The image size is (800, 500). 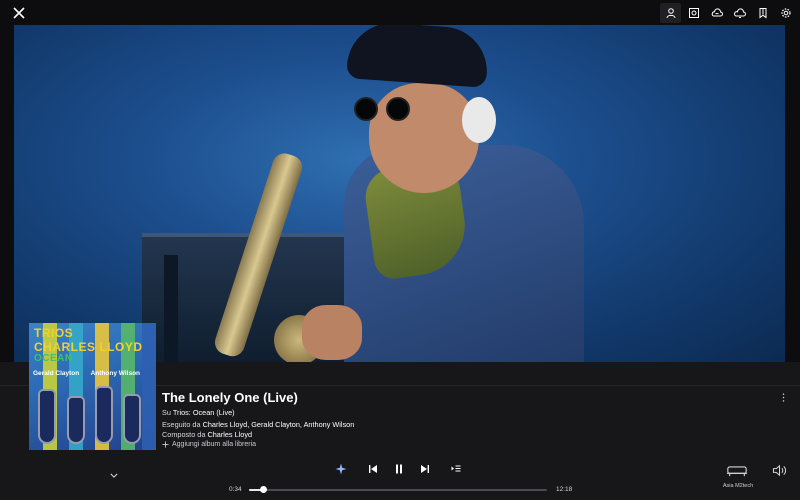 What do you see at coordinates (739, 13) in the screenshot?
I see `lyrics-icon` at bounding box center [739, 13].